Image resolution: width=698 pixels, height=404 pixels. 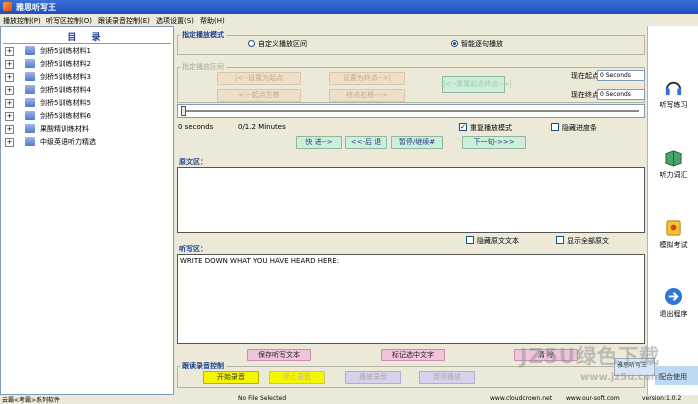 What do you see at coordinates (259, 78) in the screenshot?
I see `set-start-button: |<--设置为起点` at bounding box center [259, 78].